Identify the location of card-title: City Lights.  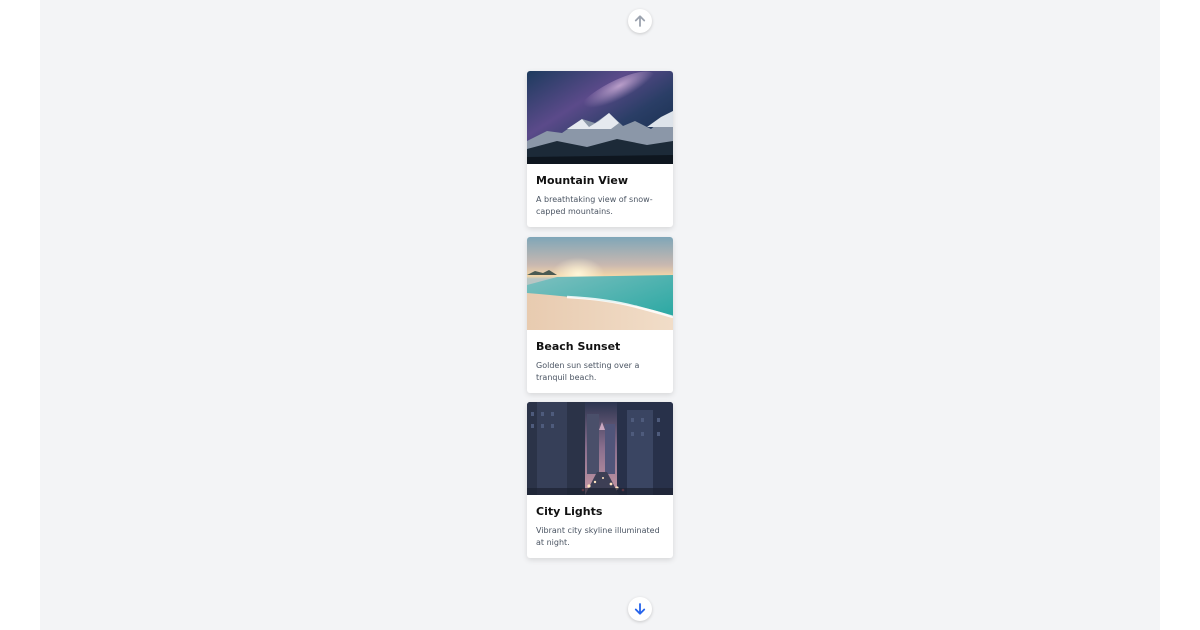
(569, 511).